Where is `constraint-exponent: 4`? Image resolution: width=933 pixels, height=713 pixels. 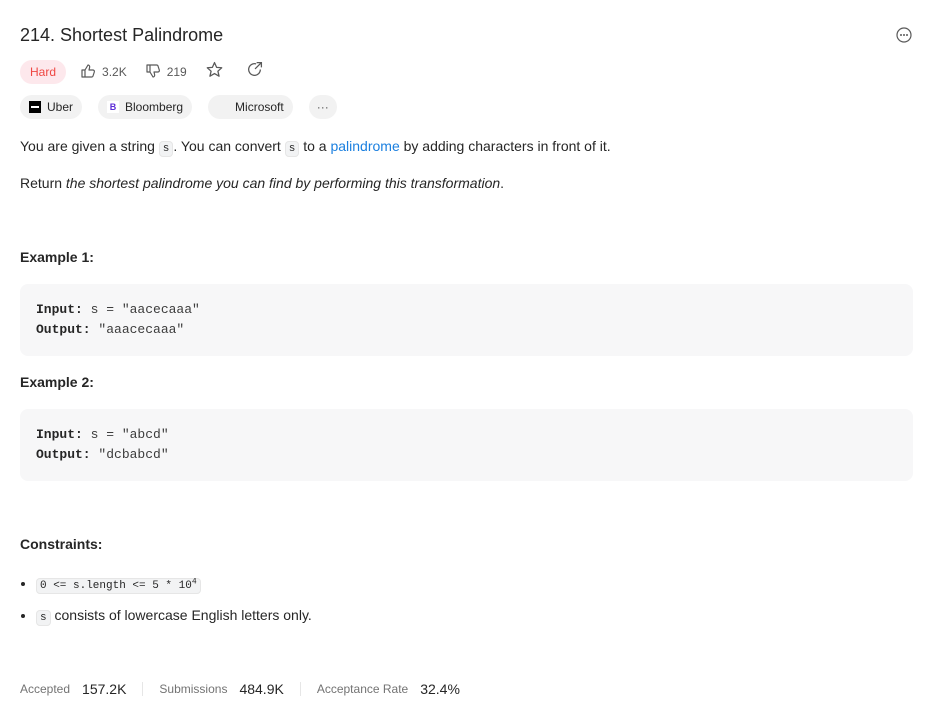 constraint-exponent: 4 is located at coordinates (194, 581).